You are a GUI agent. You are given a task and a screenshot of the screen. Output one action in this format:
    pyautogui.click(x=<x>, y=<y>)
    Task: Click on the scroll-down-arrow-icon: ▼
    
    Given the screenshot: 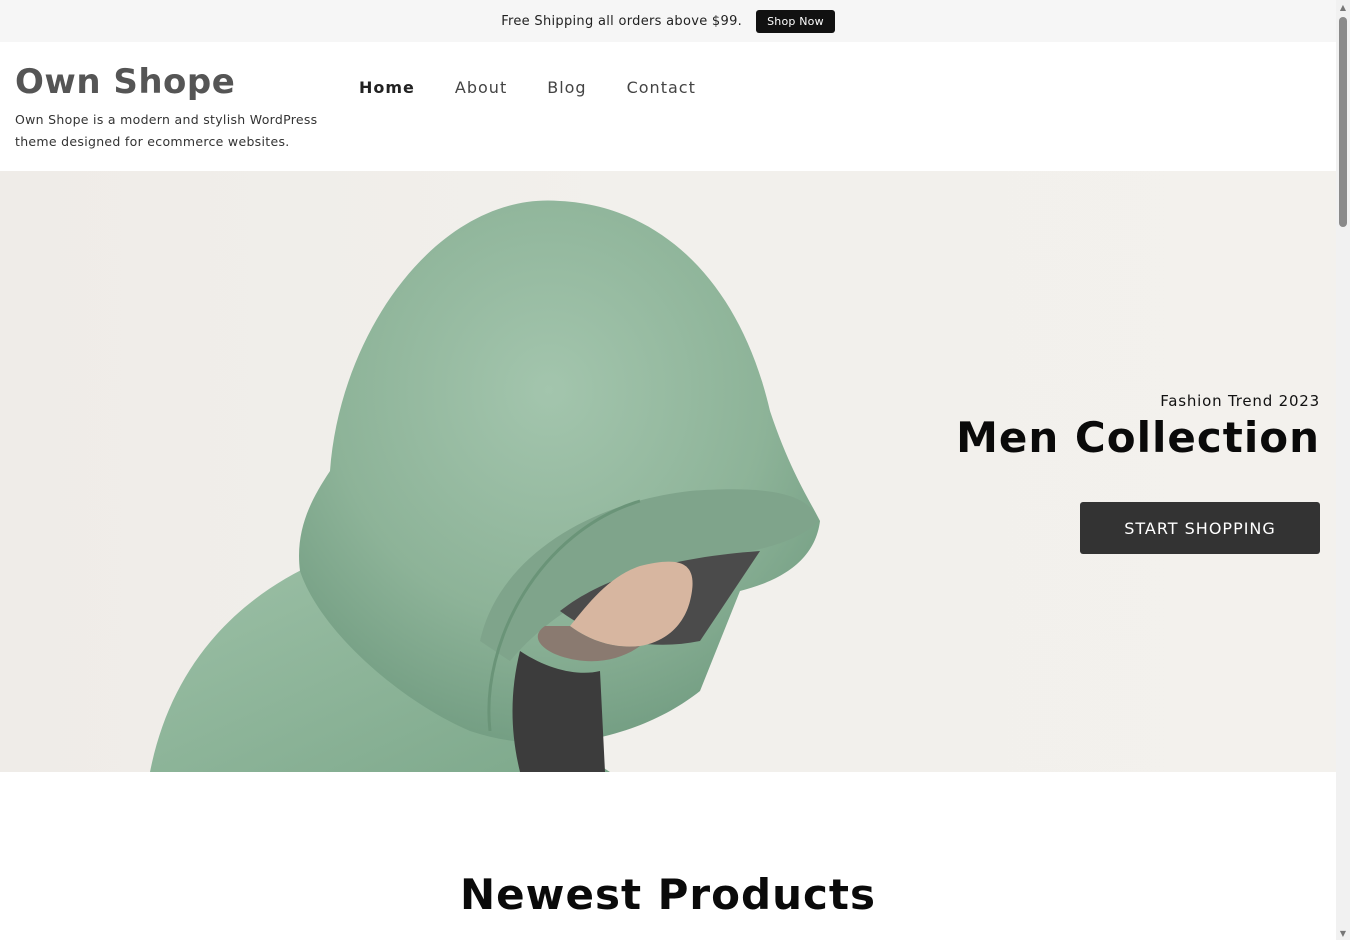 What is the action you would take?
    pyautogui.click(x=1343, y=933)
    